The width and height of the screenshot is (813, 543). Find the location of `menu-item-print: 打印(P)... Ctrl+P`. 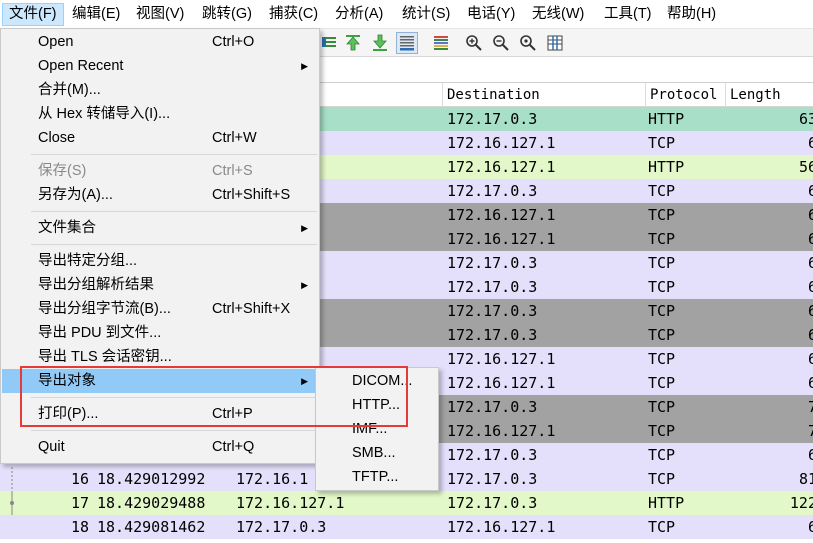

menu-item-print: 打印(P)... Ctrl+P is located at coordinates (161, 414).